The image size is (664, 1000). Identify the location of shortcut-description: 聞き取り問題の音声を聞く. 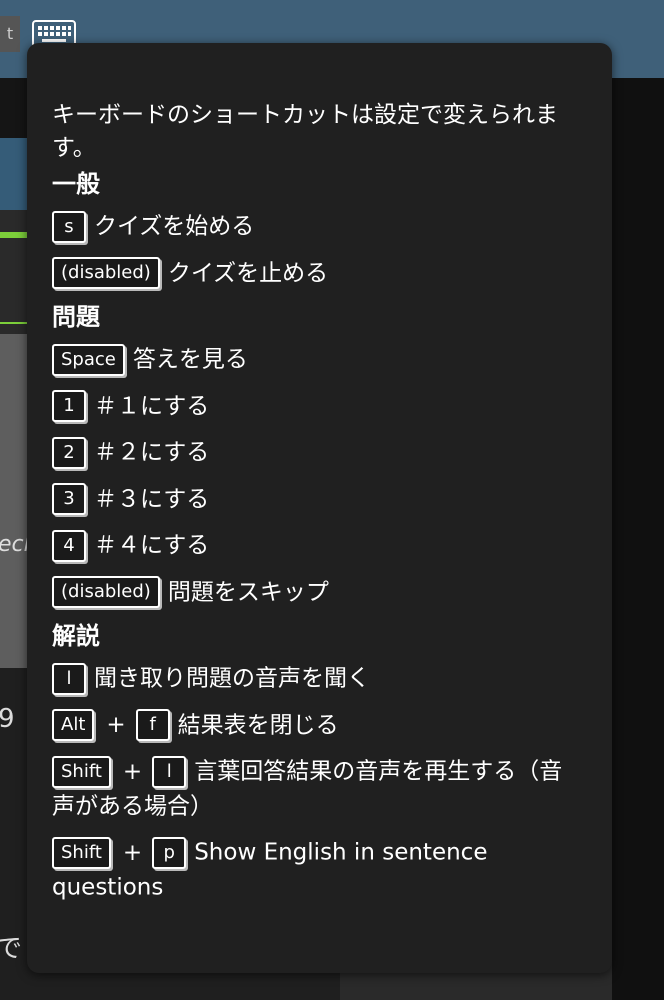
(232, 678).